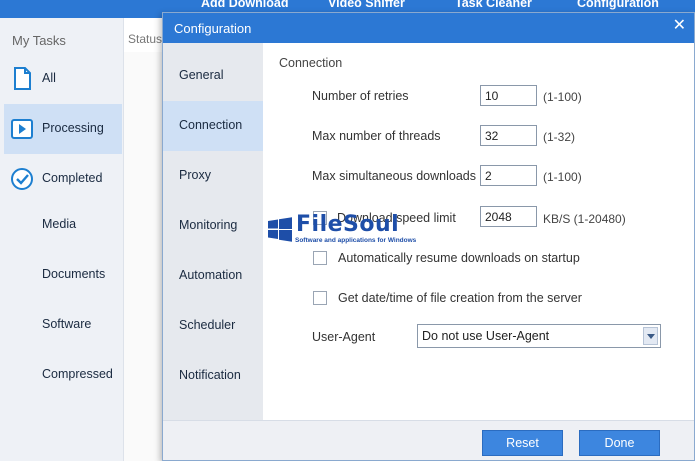  I want to click on nav-connection: Connection, so click(213, 126).